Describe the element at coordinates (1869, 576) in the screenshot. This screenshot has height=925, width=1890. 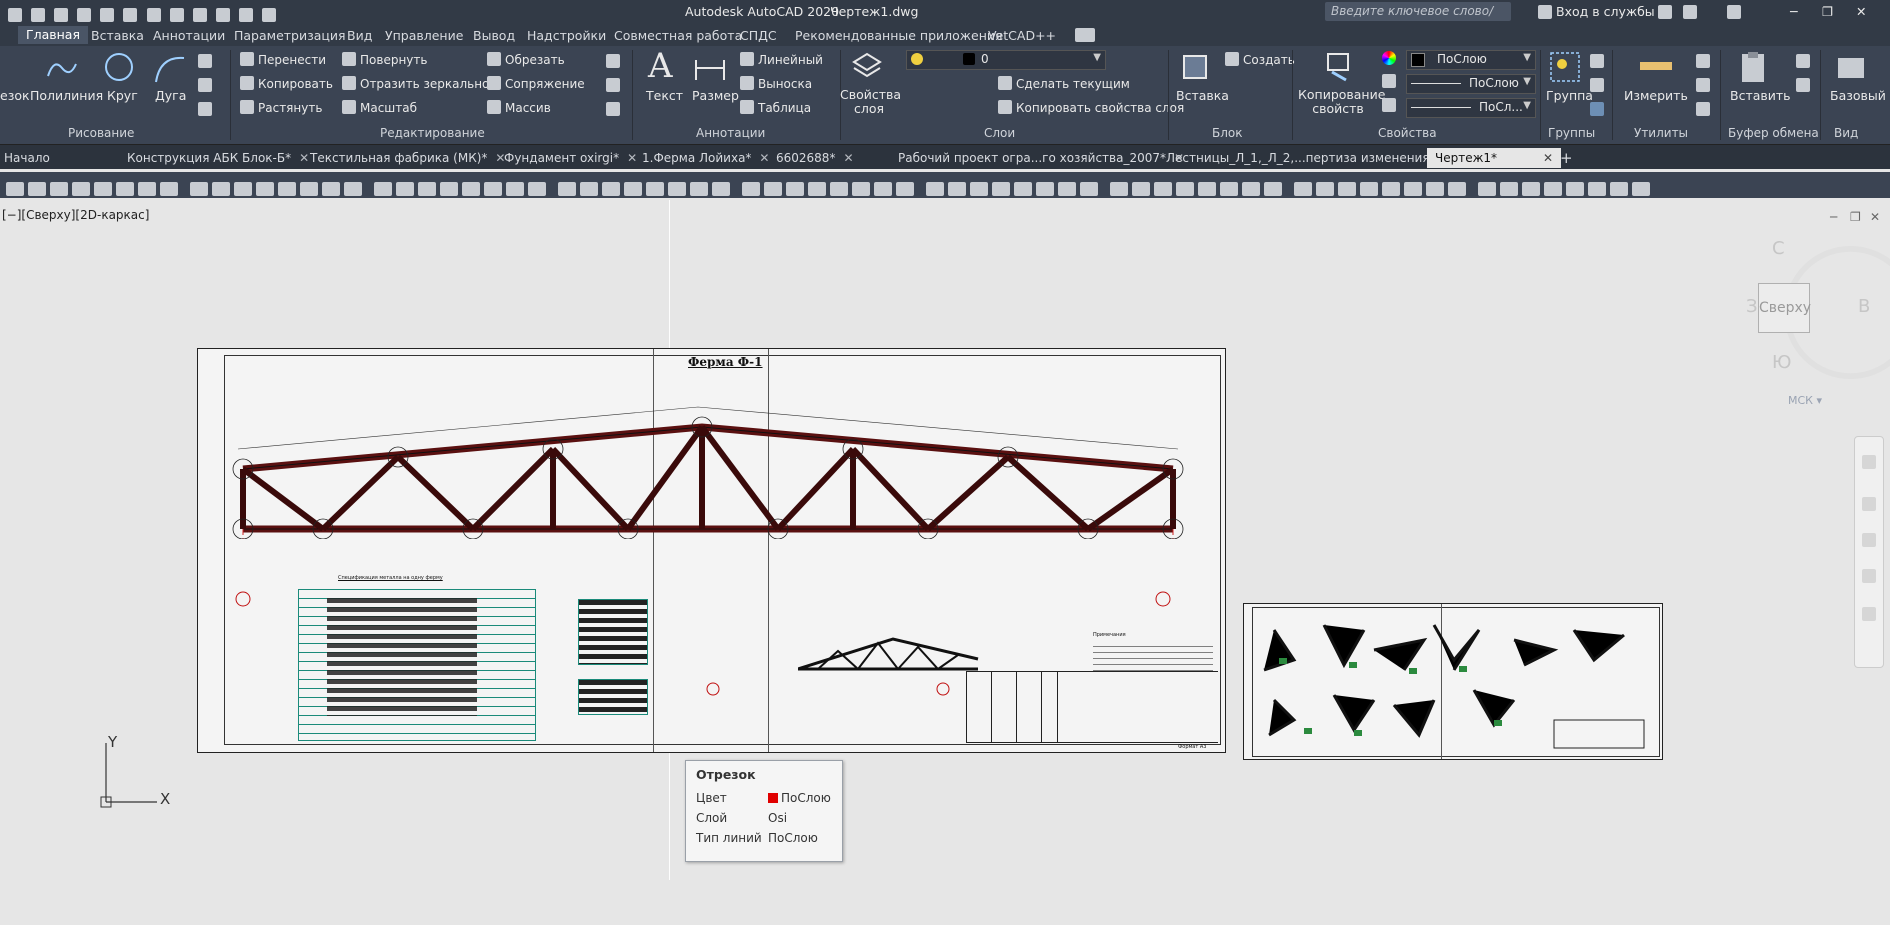
I see `orbit-icon` at that location.